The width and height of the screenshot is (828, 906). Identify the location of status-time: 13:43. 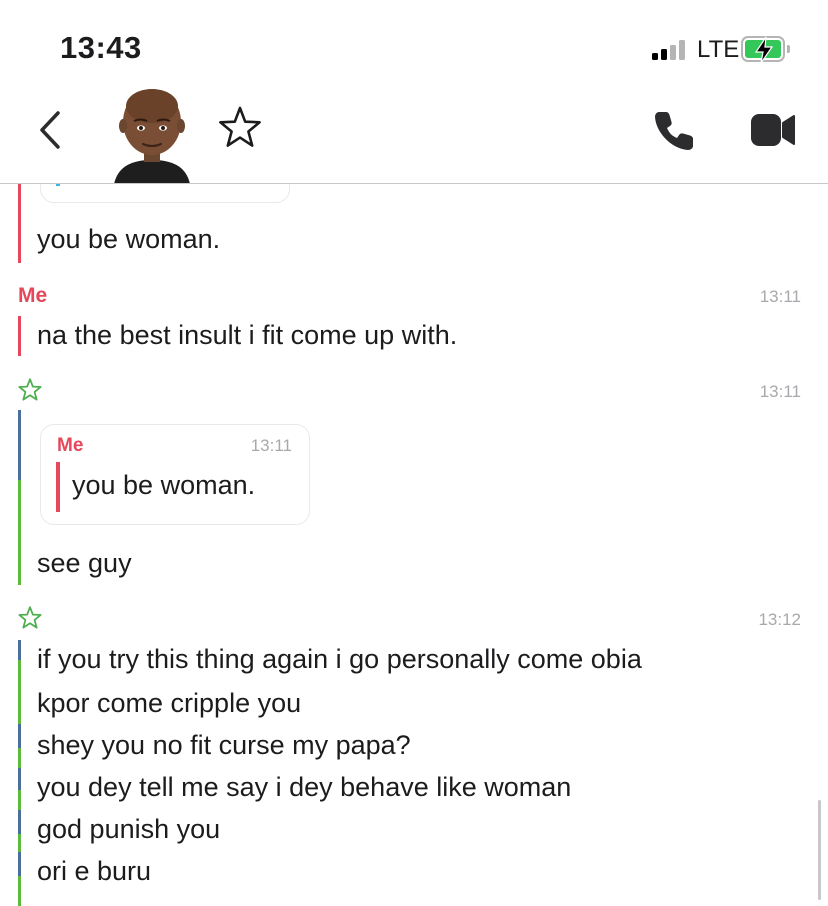
(101, 47).